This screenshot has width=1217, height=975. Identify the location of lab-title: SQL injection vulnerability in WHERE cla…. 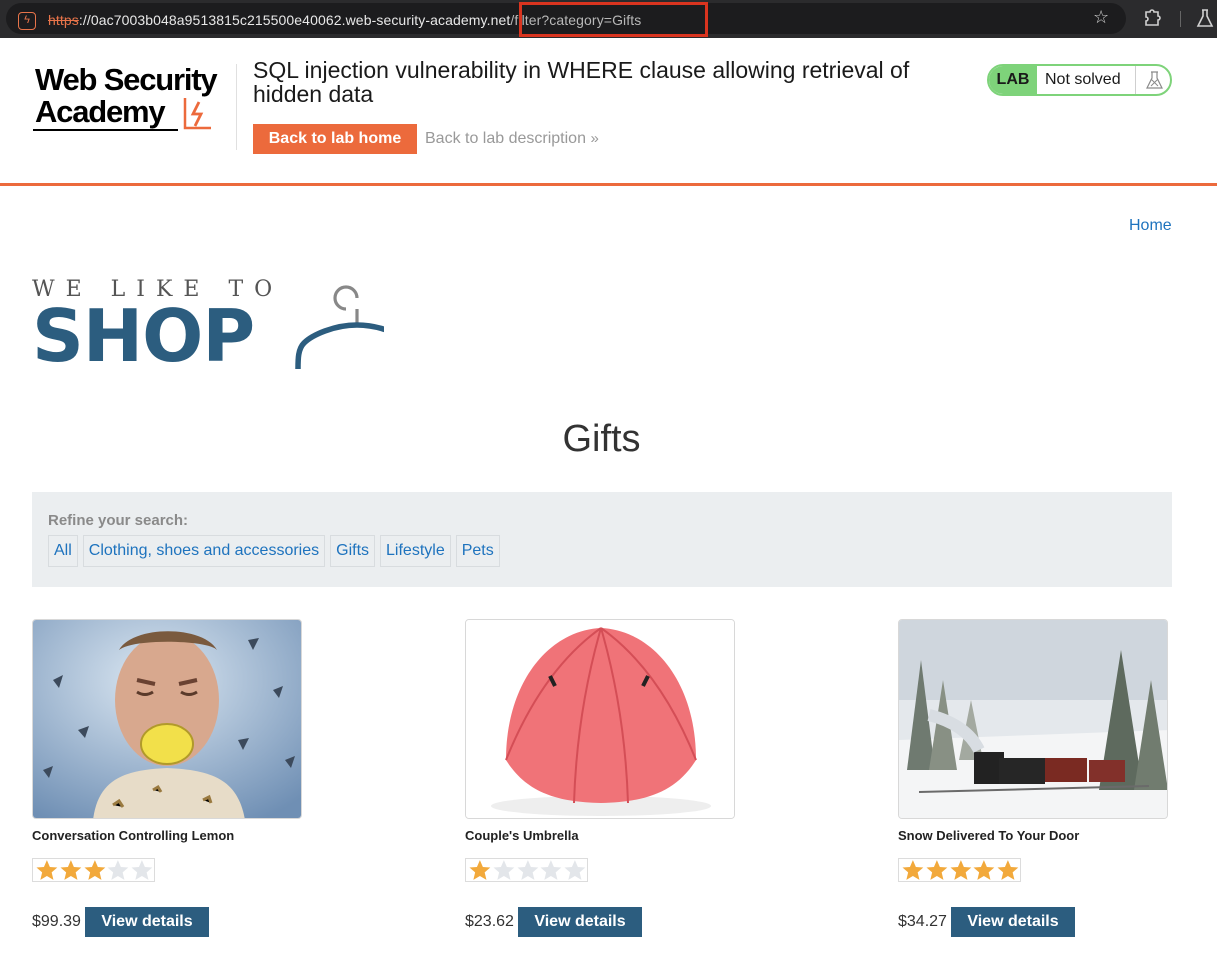
(581, 82).